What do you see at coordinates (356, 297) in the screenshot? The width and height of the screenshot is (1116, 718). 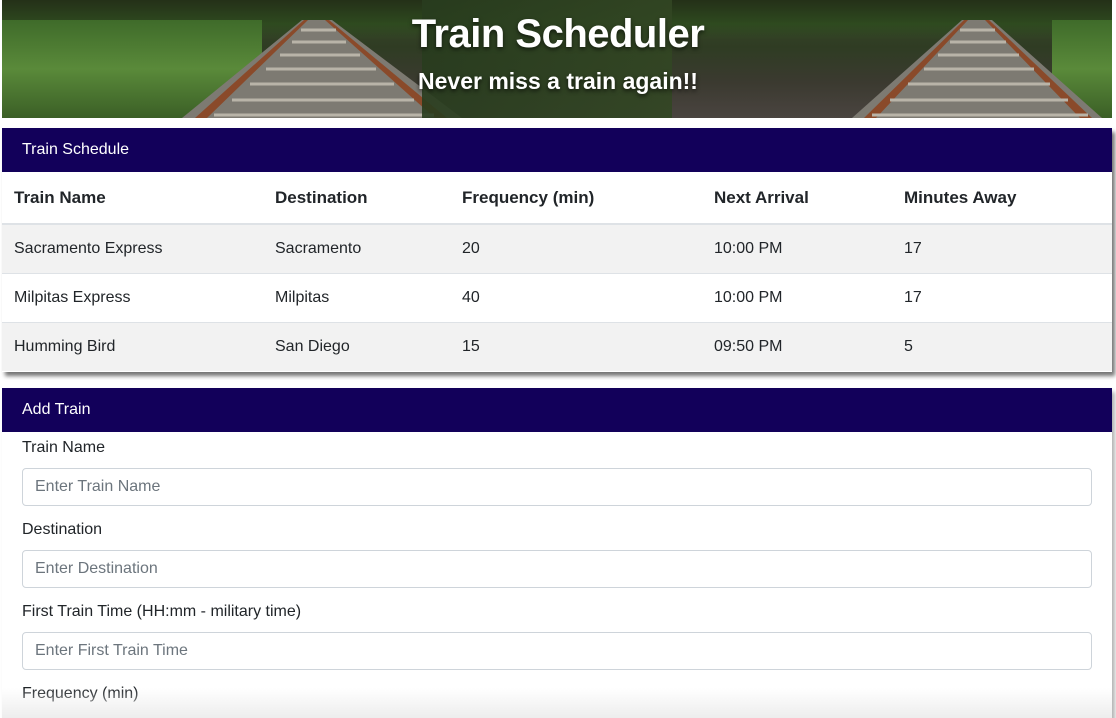 I see `cell-destination: Milpitas` at bounding box center [356, 297].